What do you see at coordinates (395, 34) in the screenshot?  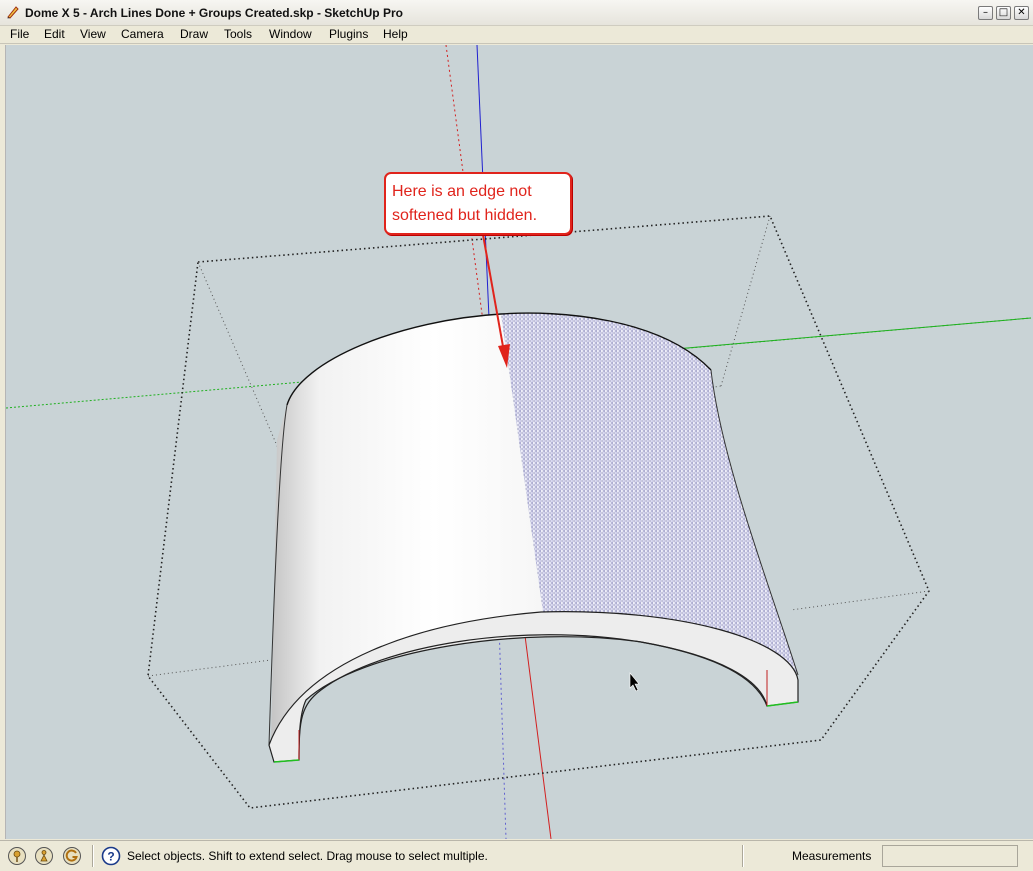 I see `menu-help: Help` at bounding box center [395, 34].